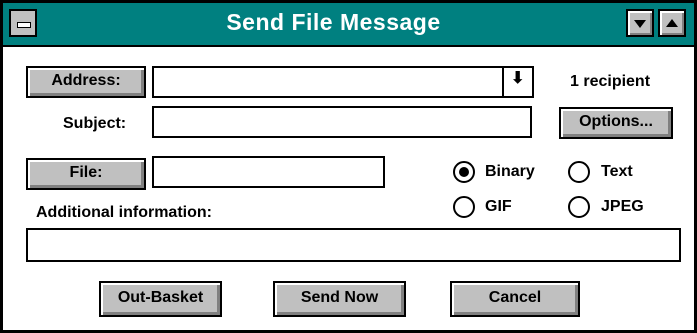 The height and width of the screenshot is (333, 697). What do you see at coordinates (333, 22) in the screenshot?
I see `window-title: Send File Message` at bounding box center [333, 22].